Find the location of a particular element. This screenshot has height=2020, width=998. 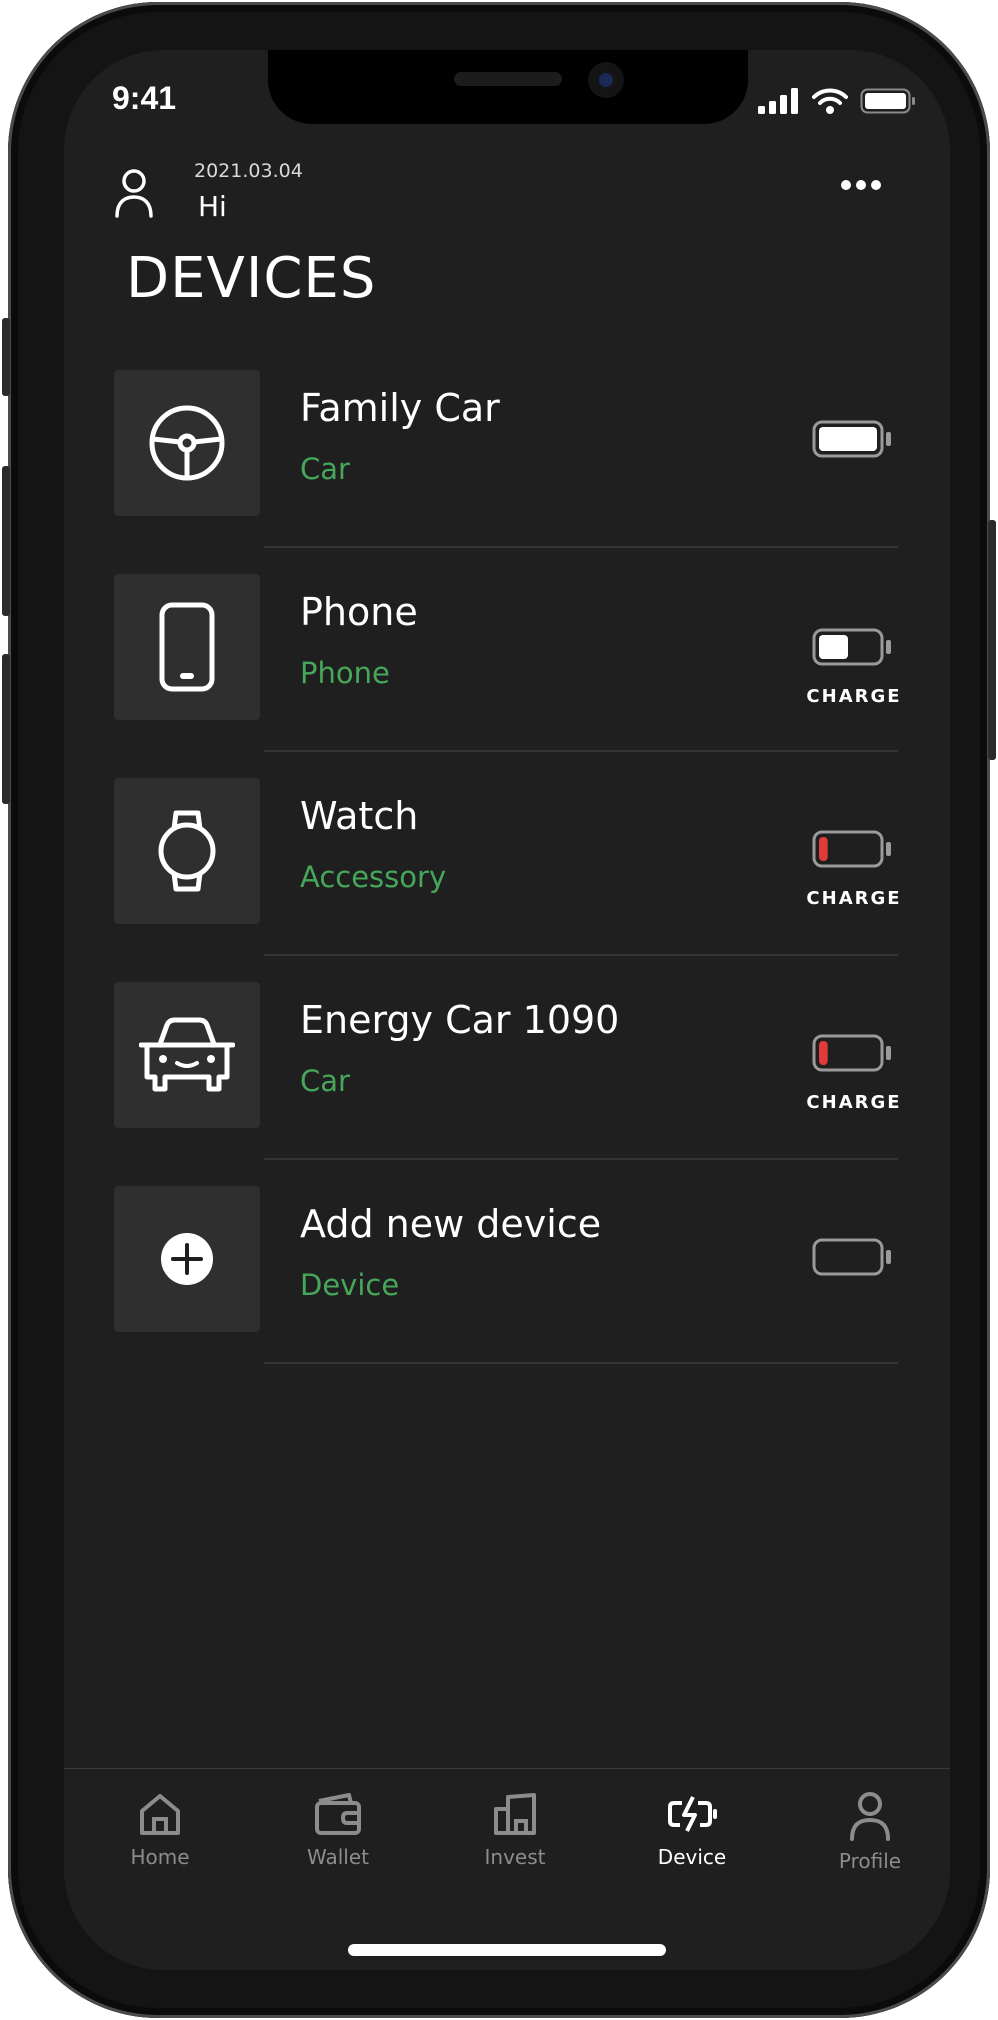

page-title: DEVICES is located at coordinates (251, 278).